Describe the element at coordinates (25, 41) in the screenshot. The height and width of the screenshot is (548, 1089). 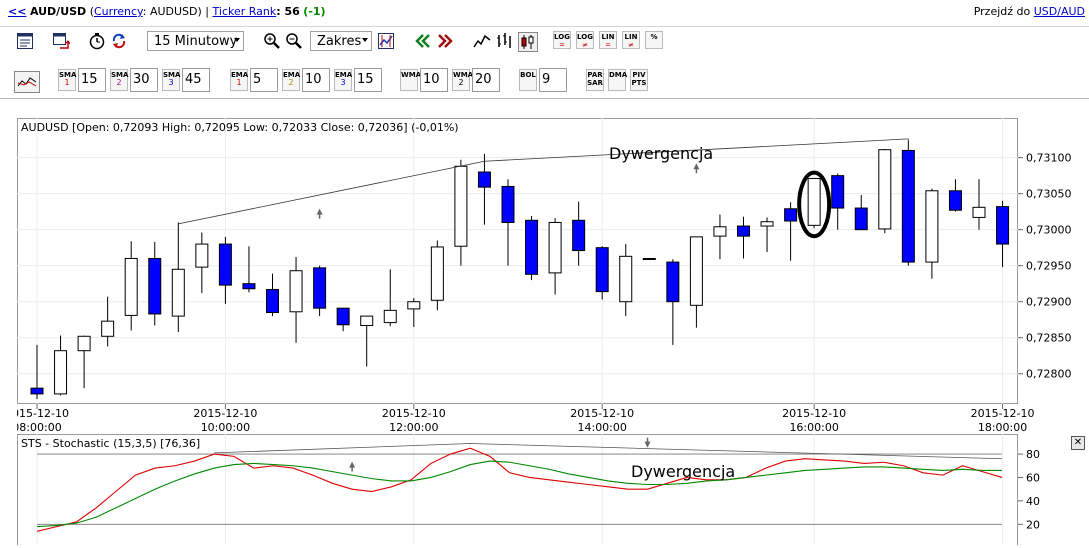
I see `chart-window-icon` at that location.